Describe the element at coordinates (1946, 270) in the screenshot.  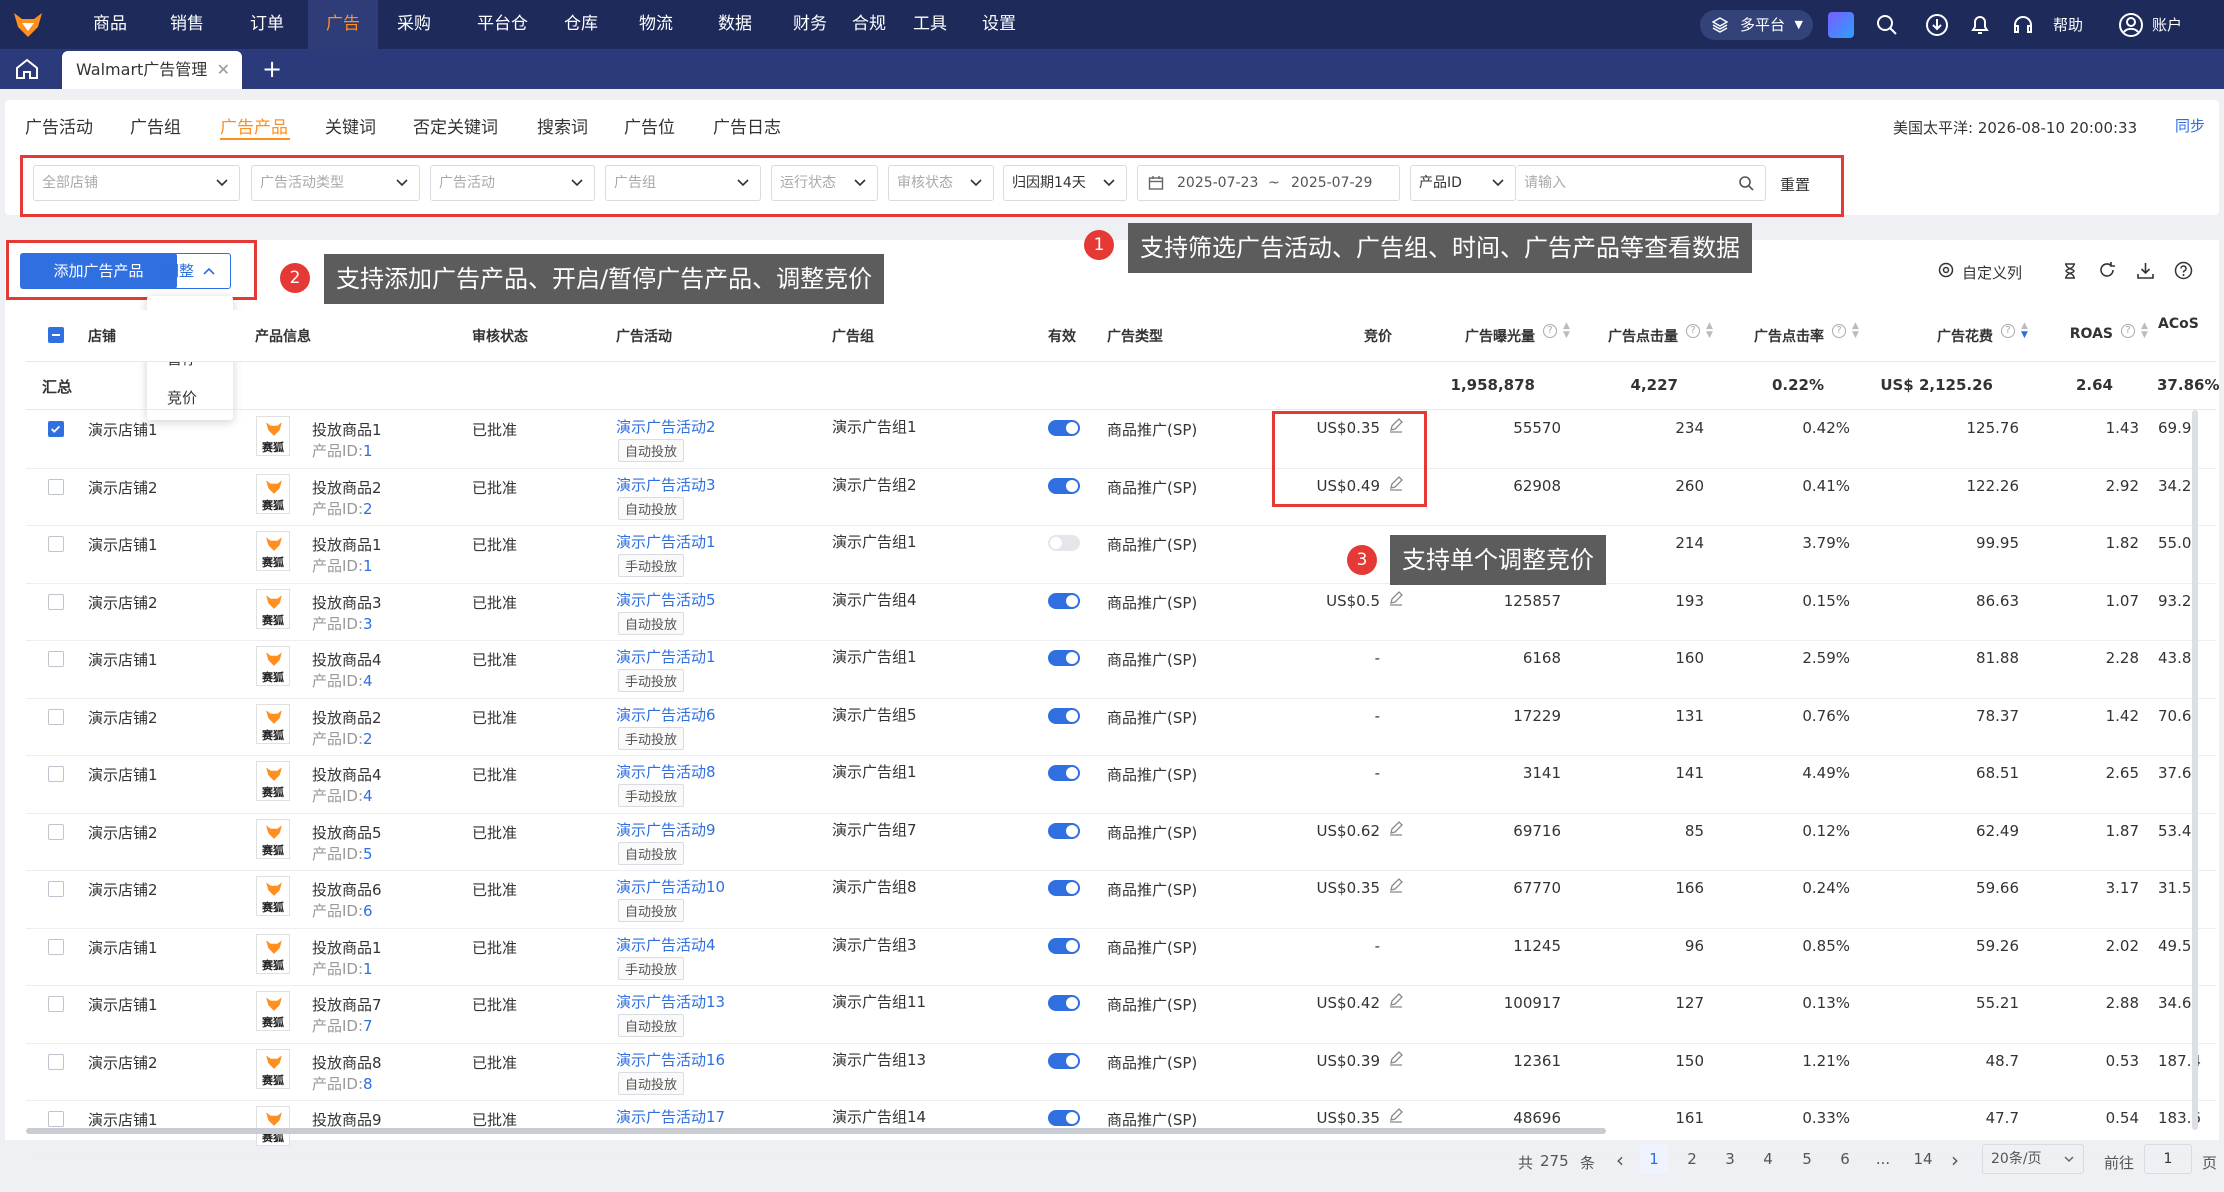
I see `settings-icon` at that location.